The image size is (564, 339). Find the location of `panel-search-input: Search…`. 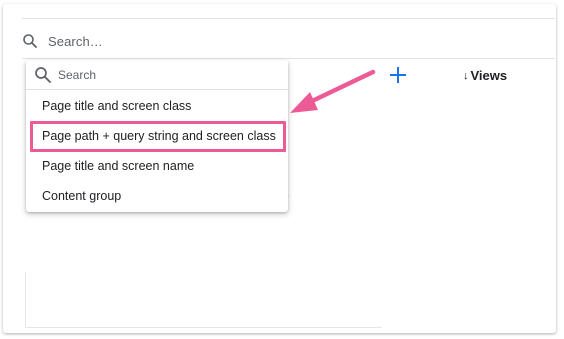

panel-search-input: Search… is located at coordinates (75, 41).